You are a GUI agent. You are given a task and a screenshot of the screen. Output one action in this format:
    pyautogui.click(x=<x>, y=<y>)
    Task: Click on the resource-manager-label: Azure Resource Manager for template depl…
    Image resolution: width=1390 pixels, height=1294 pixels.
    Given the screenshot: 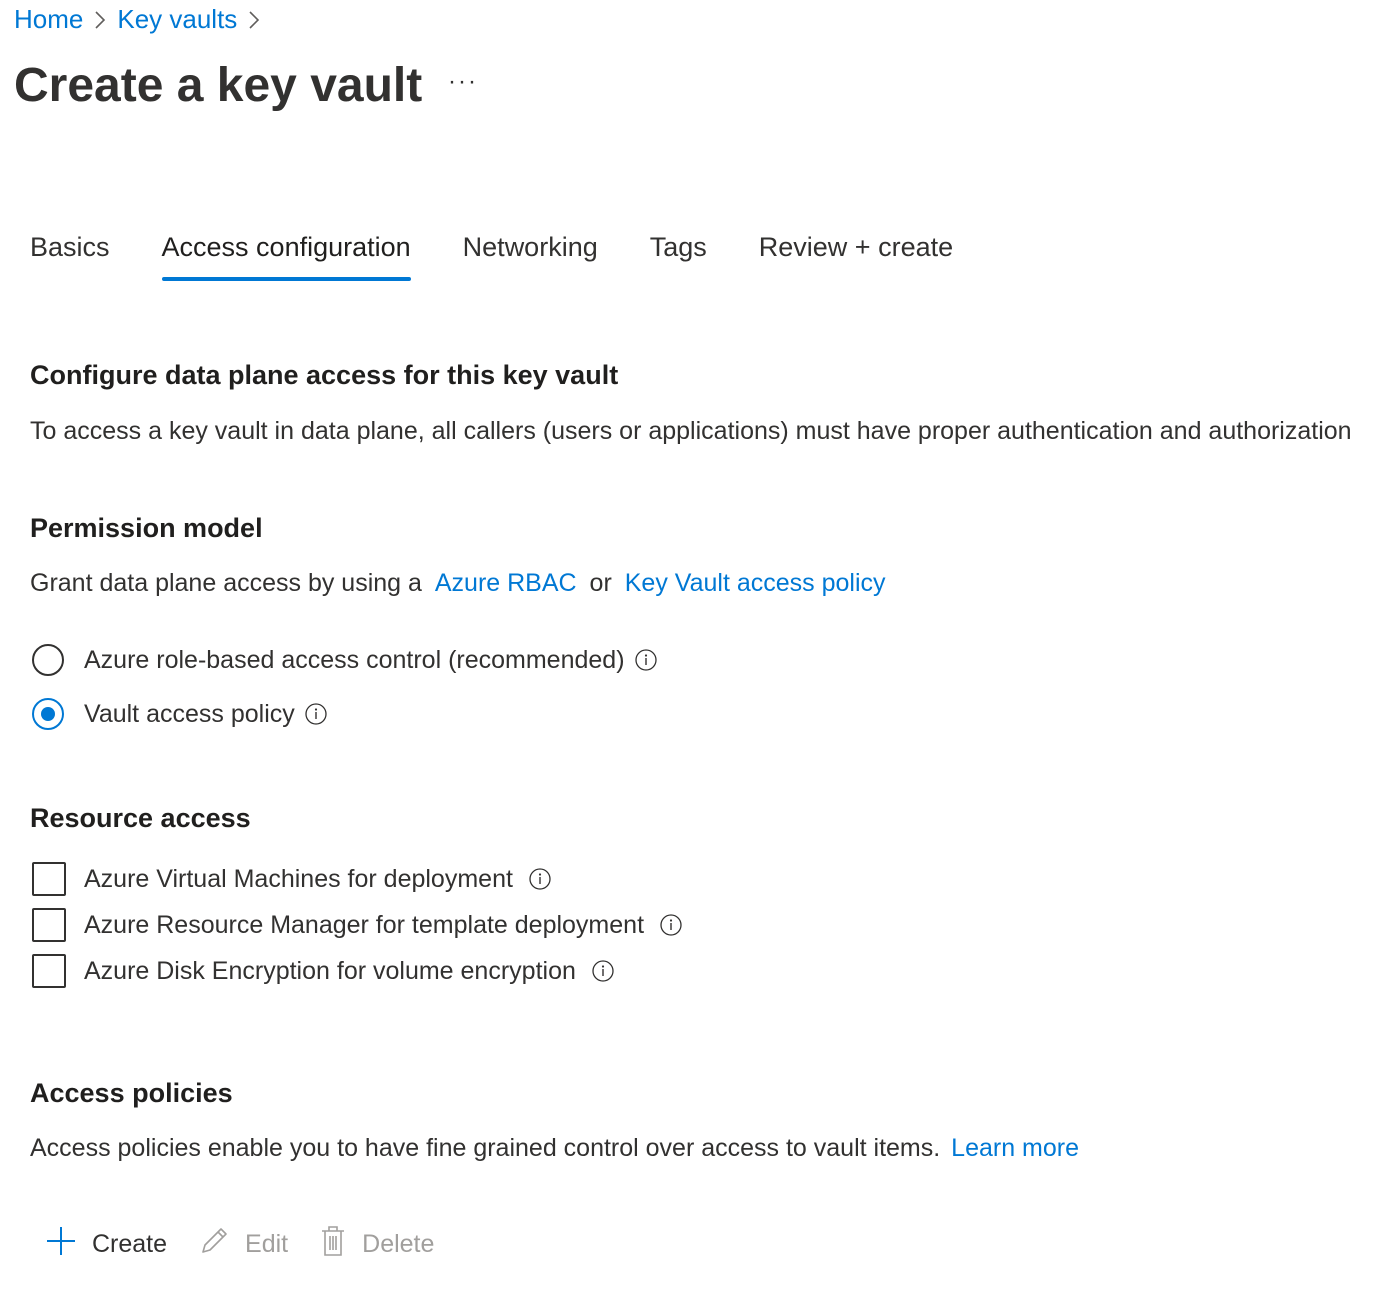 What is the action you would take?
    pyautogui.click(x=364, y=924)
    